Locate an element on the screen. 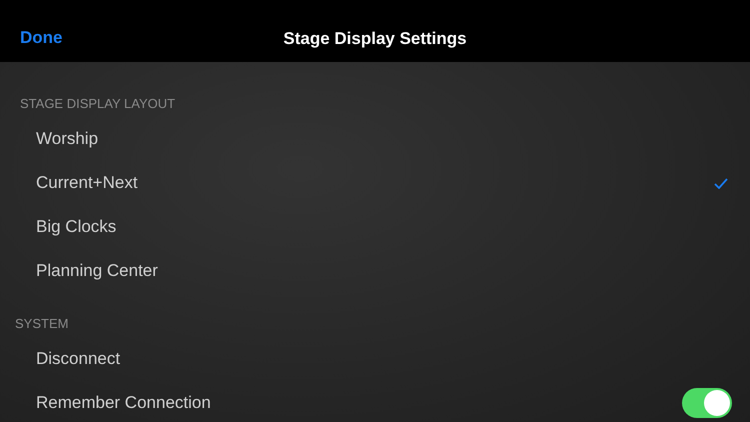  screen-title: Stage Display Settings is located at coordinates (375, 39).